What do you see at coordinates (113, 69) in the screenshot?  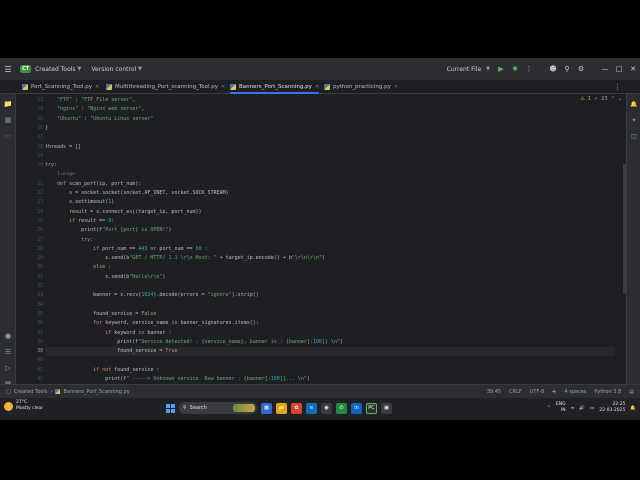 I see `vcs-menu: Version control` at bounding box center [113, 69].